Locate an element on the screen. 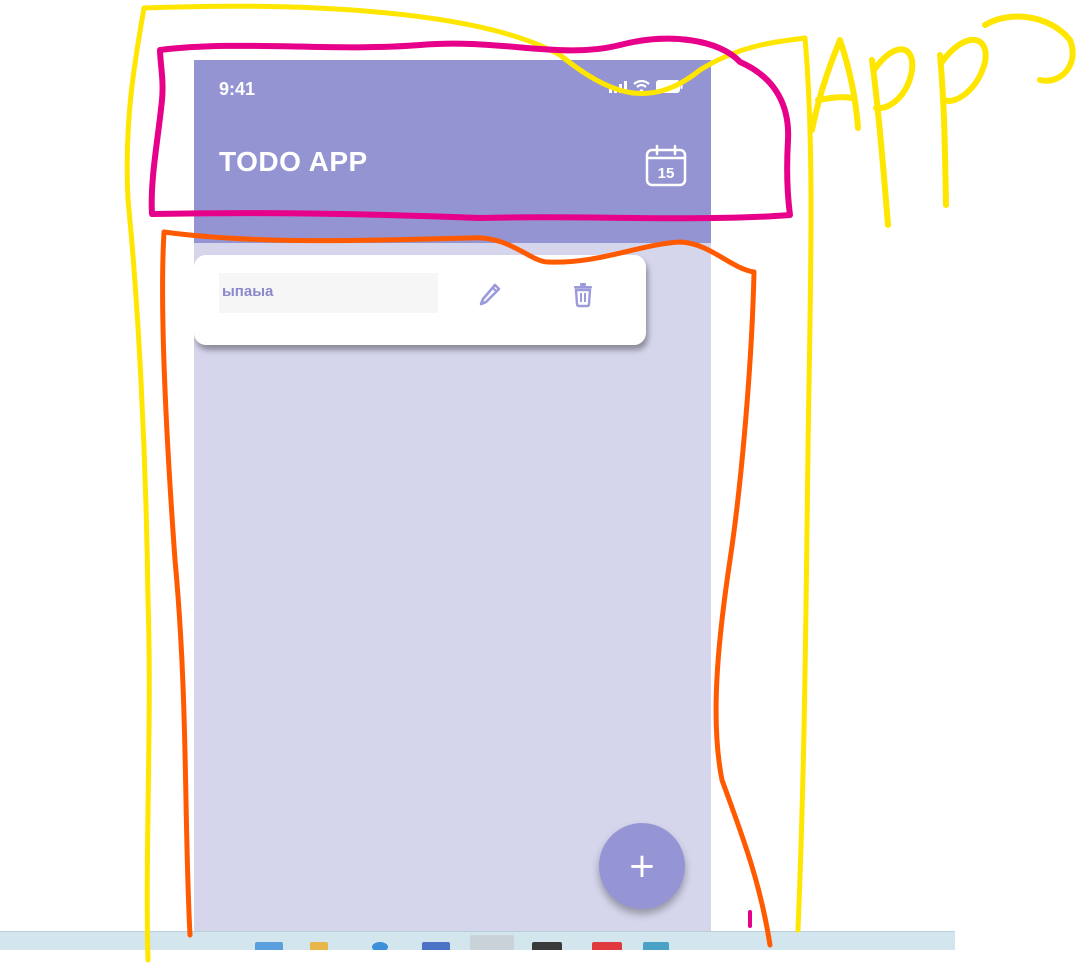 The width and height of the screenshot is (1082, 965). delete-todo-button is located at coordinates (583, 295).